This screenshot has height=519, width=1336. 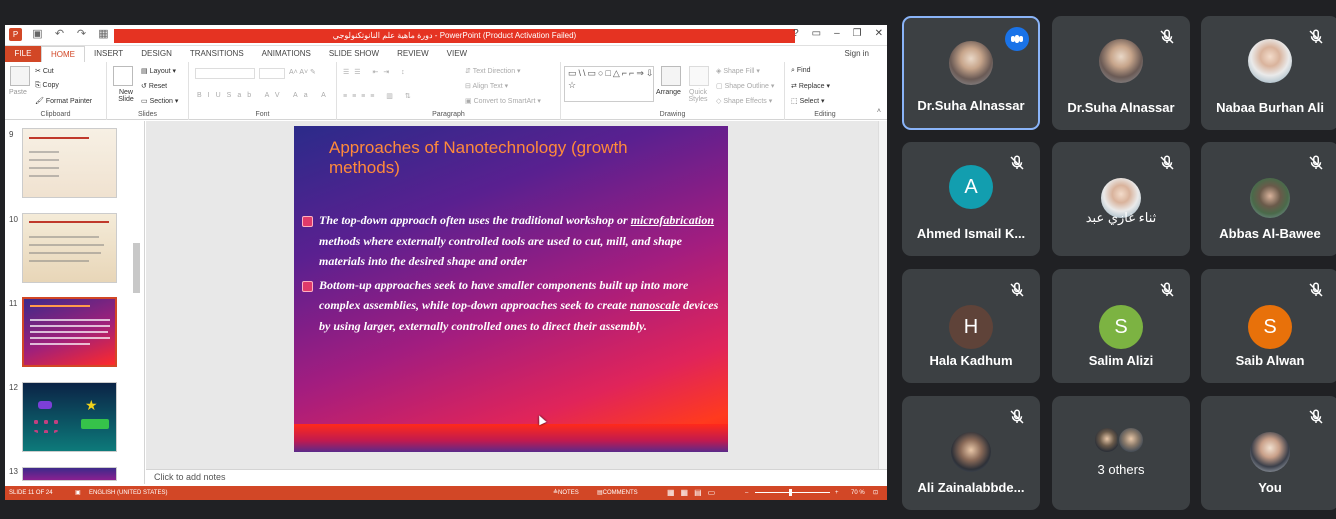 What do you see at coordinates (126, 96) in the screenshot?
I see `new-slide-button: New Slide` at bounding box center [126, 96].